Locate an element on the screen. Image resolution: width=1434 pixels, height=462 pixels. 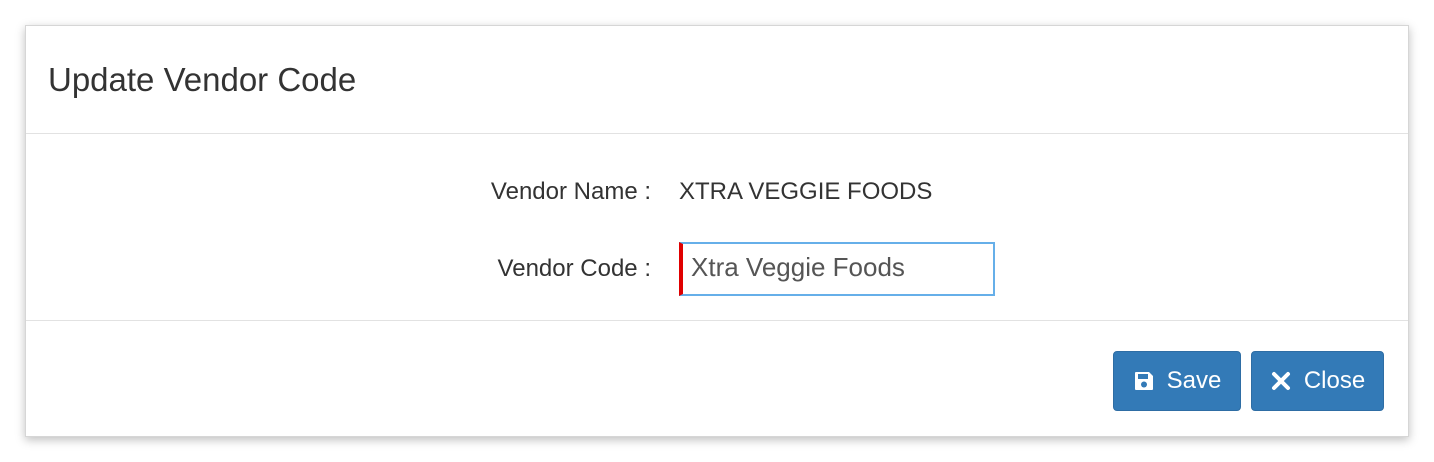
vendor-code-label: Vendor Code : is located at coordinates (574, 268).